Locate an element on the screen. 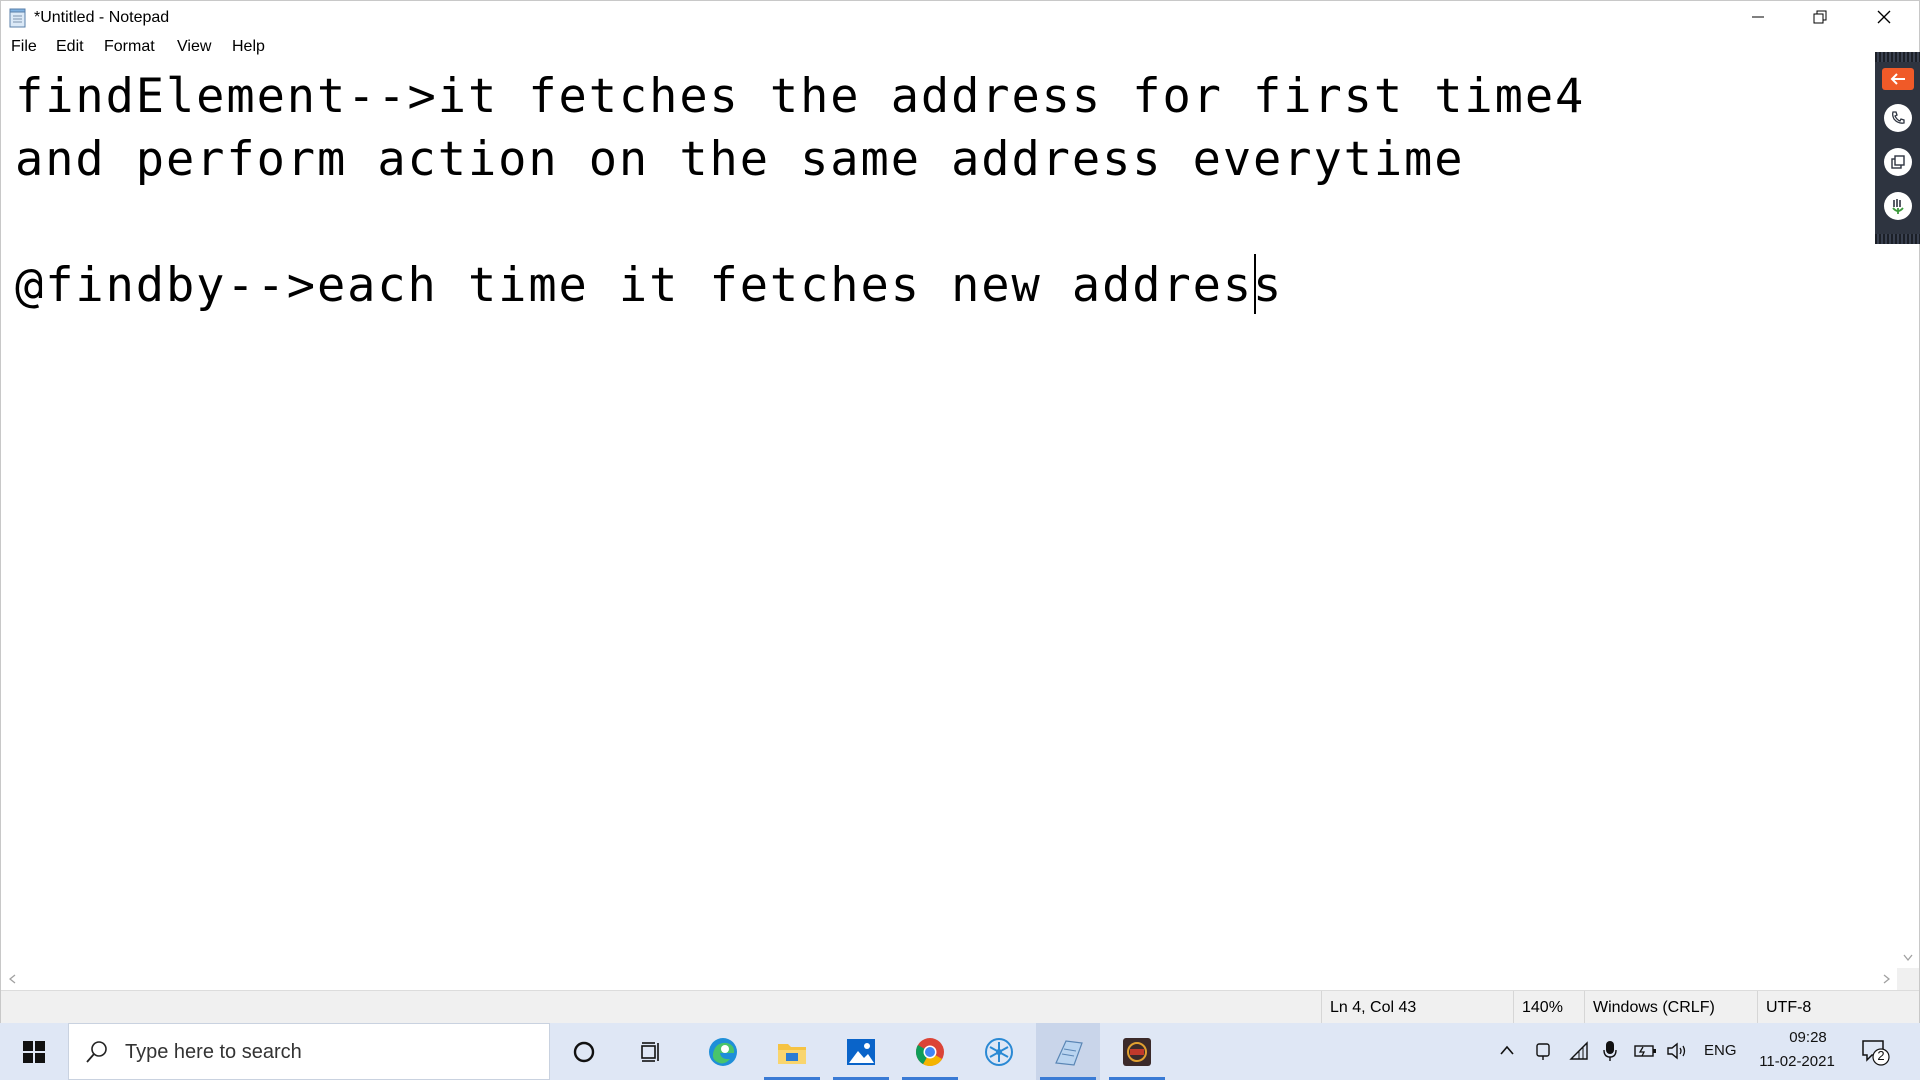 The width and height of the screenshot is (1920, 1080). snowflake-app-icon is located at coordinates (999, 1051).